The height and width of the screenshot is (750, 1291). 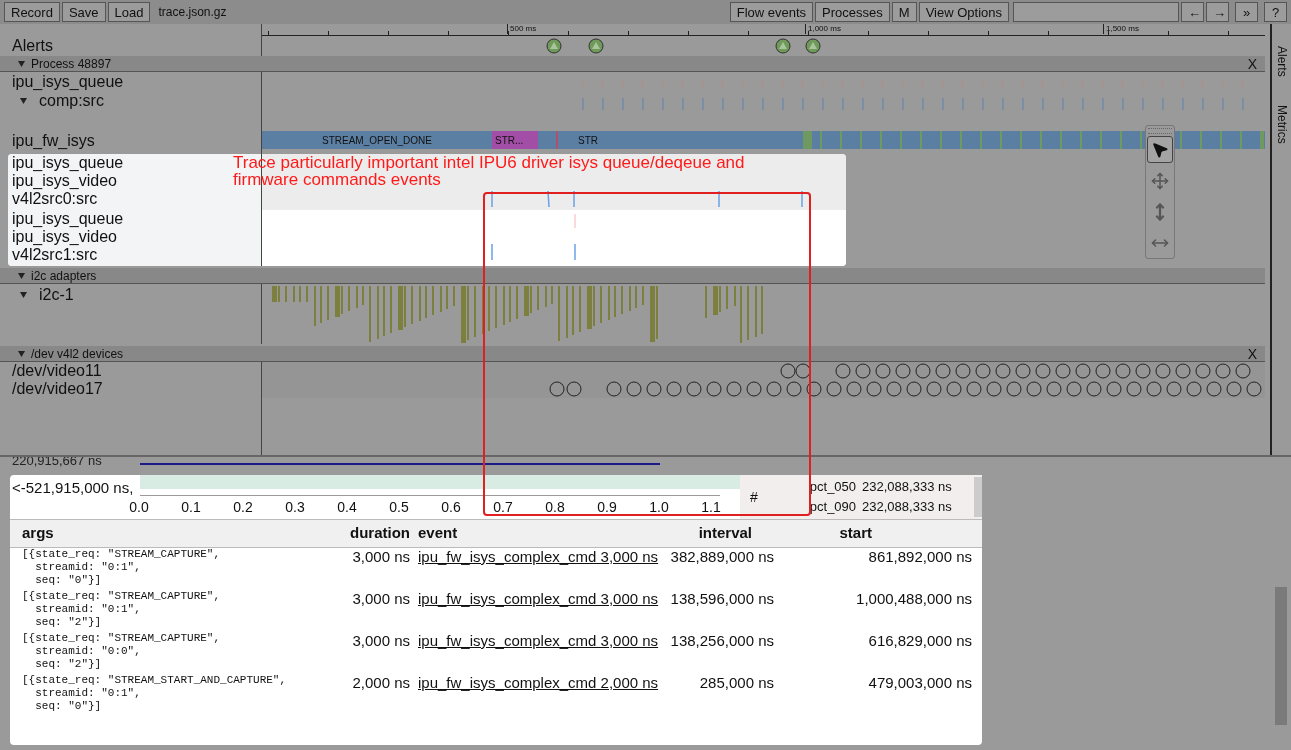 I want to click on args-cell-text: [{state_req: "STREAM_CAPTURE", streamid: "0:1", seq: "0"}], so click(x=122, y=567).